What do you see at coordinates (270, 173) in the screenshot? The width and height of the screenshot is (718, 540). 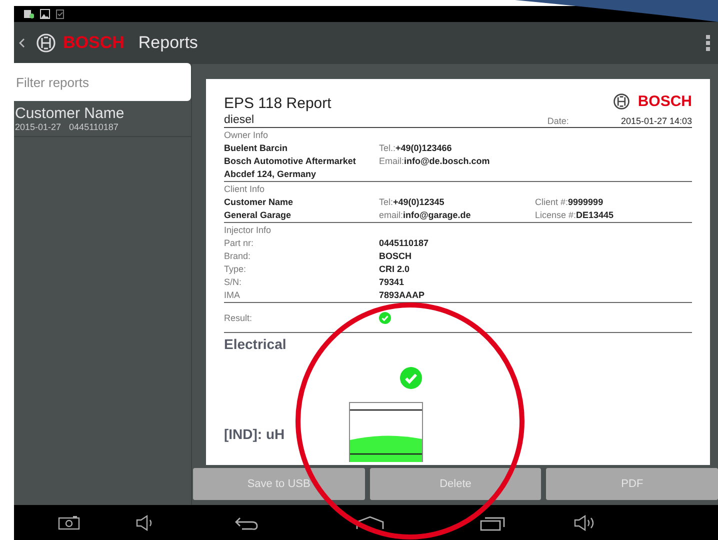 I see `field-value: Abcdef 124, Germany` at bounding box center [270, 173].